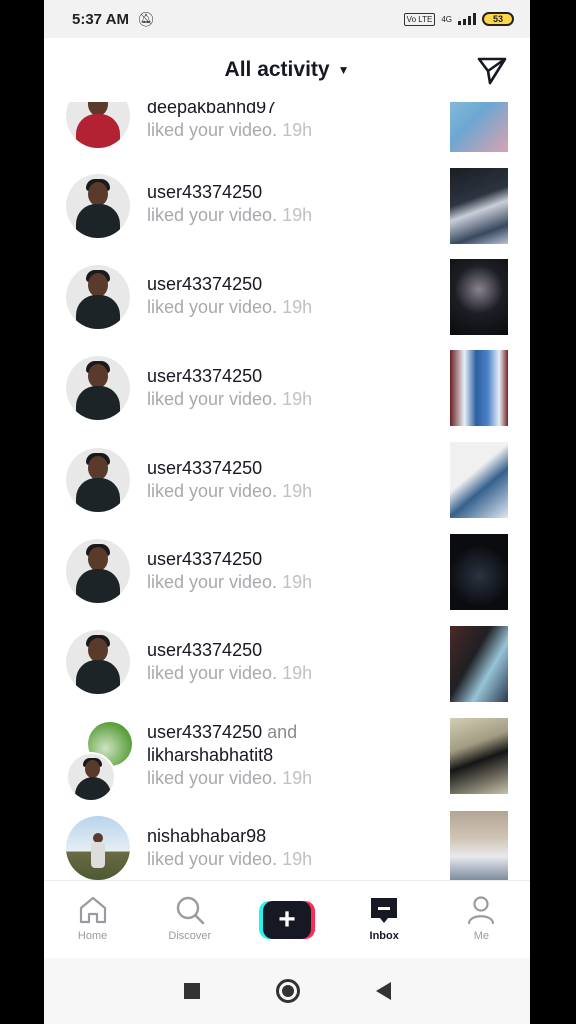  I want to click on create-button: +, so click(287, 920).